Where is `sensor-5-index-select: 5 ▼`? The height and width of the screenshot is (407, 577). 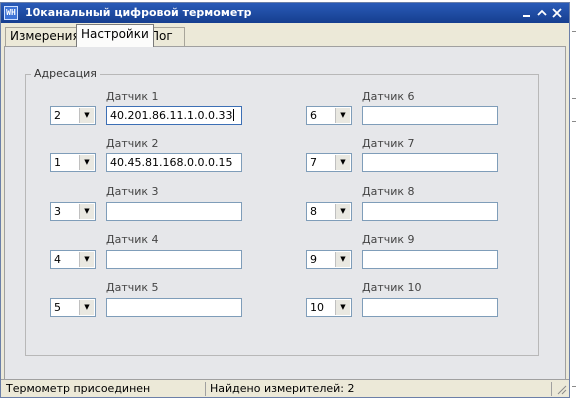
sensor-5-index-select: 5 ▼ is located at coordinates (73, 307).